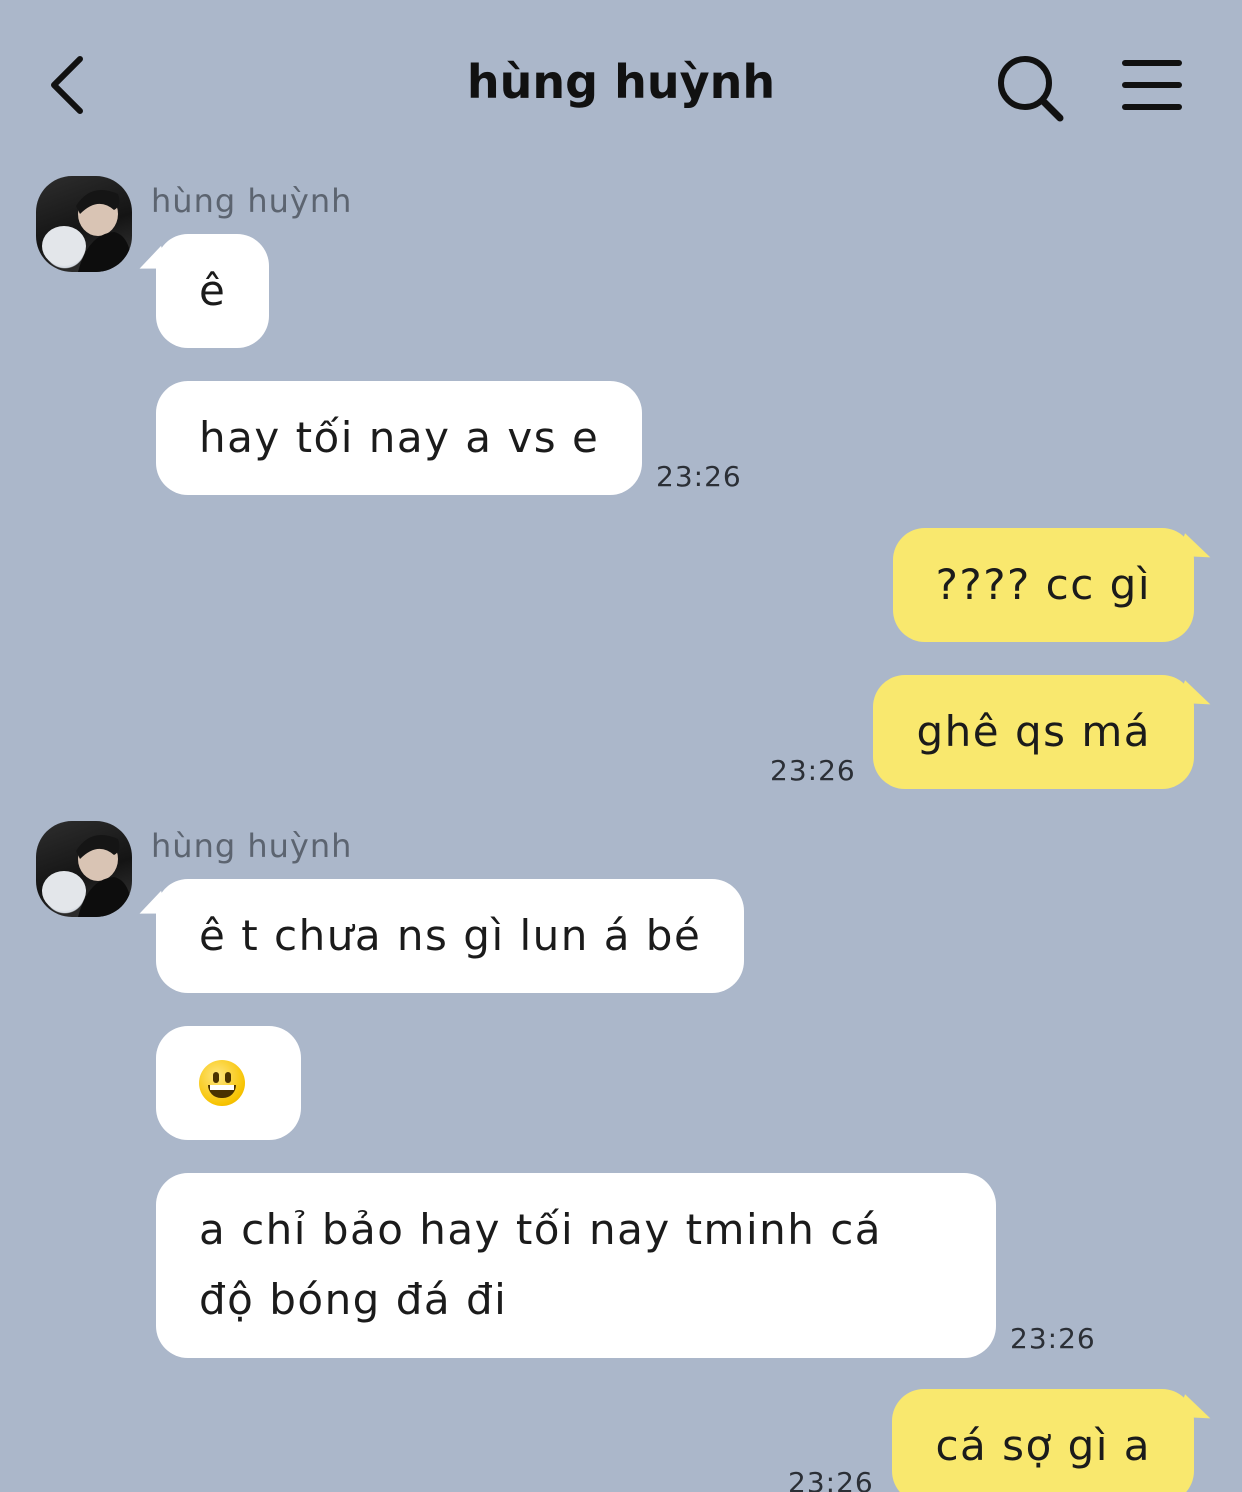 The image size is (1242, 1492). What do you see at coordinates (353, 1299) in the screenshot?
I see `message-line: độ bóng đá đi` at bounding box center [353, 1299].